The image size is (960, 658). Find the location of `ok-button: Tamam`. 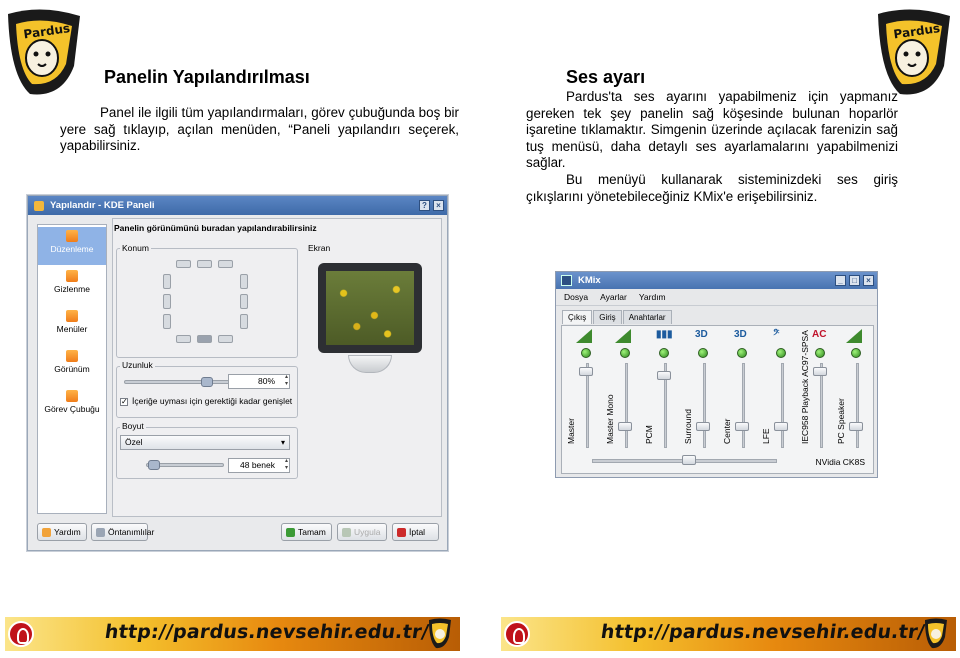

ok-button: Tamam is located at coordinates (306, 532).